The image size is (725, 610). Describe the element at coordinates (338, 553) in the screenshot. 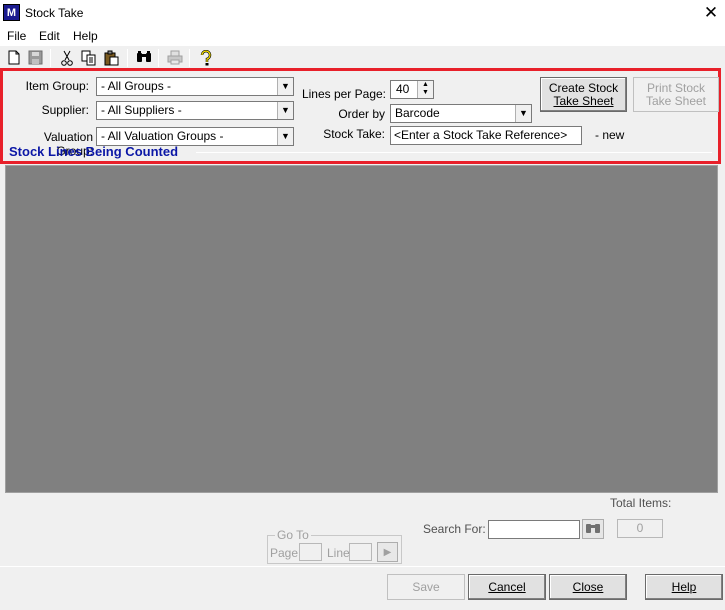

I see `line-label: Line` at that location.